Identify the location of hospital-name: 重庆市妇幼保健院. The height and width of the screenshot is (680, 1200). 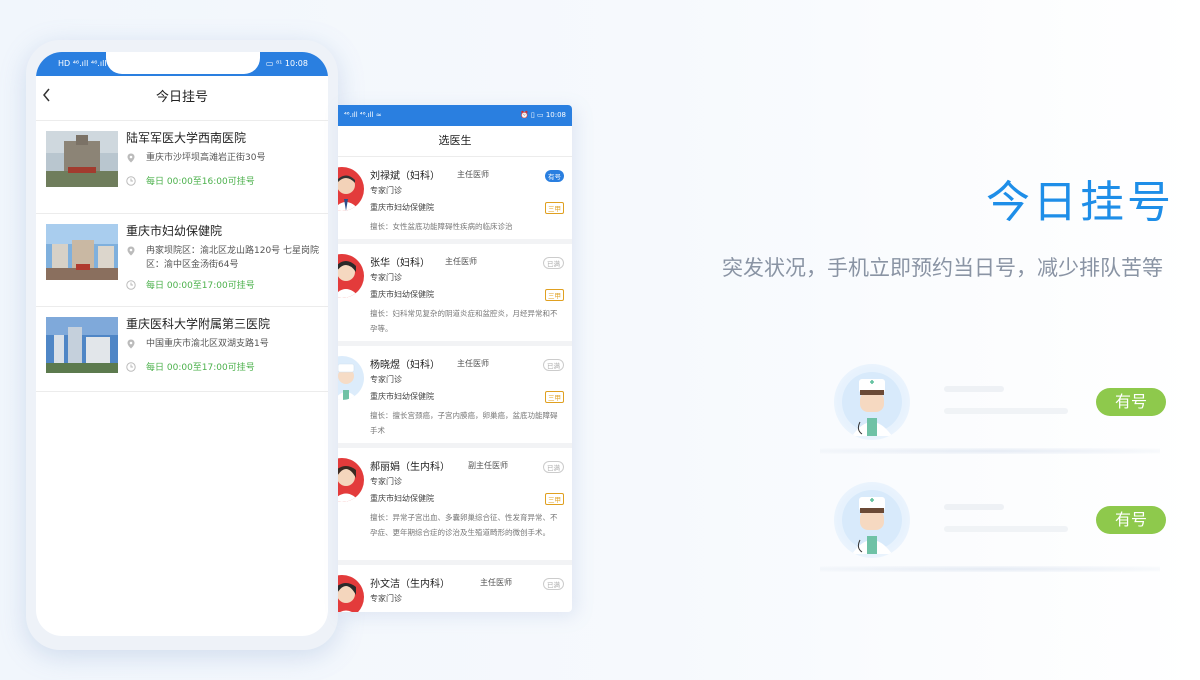
(174, 231).